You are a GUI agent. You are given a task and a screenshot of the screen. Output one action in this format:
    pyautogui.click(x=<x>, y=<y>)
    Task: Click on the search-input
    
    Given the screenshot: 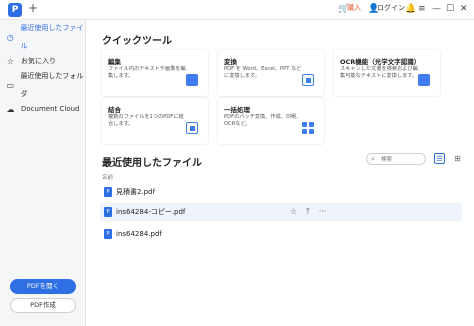 What is the action you would take?
    pyautogui.click(x=402, y=159)
    